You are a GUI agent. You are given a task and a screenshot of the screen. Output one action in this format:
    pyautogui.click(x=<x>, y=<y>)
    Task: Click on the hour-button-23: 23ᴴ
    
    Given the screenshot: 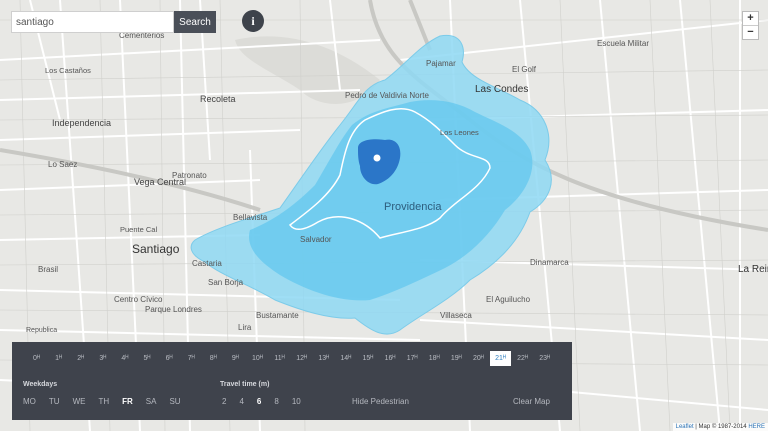 What is the action you would take?
    pyautogui.click(x=544, y=358)
    